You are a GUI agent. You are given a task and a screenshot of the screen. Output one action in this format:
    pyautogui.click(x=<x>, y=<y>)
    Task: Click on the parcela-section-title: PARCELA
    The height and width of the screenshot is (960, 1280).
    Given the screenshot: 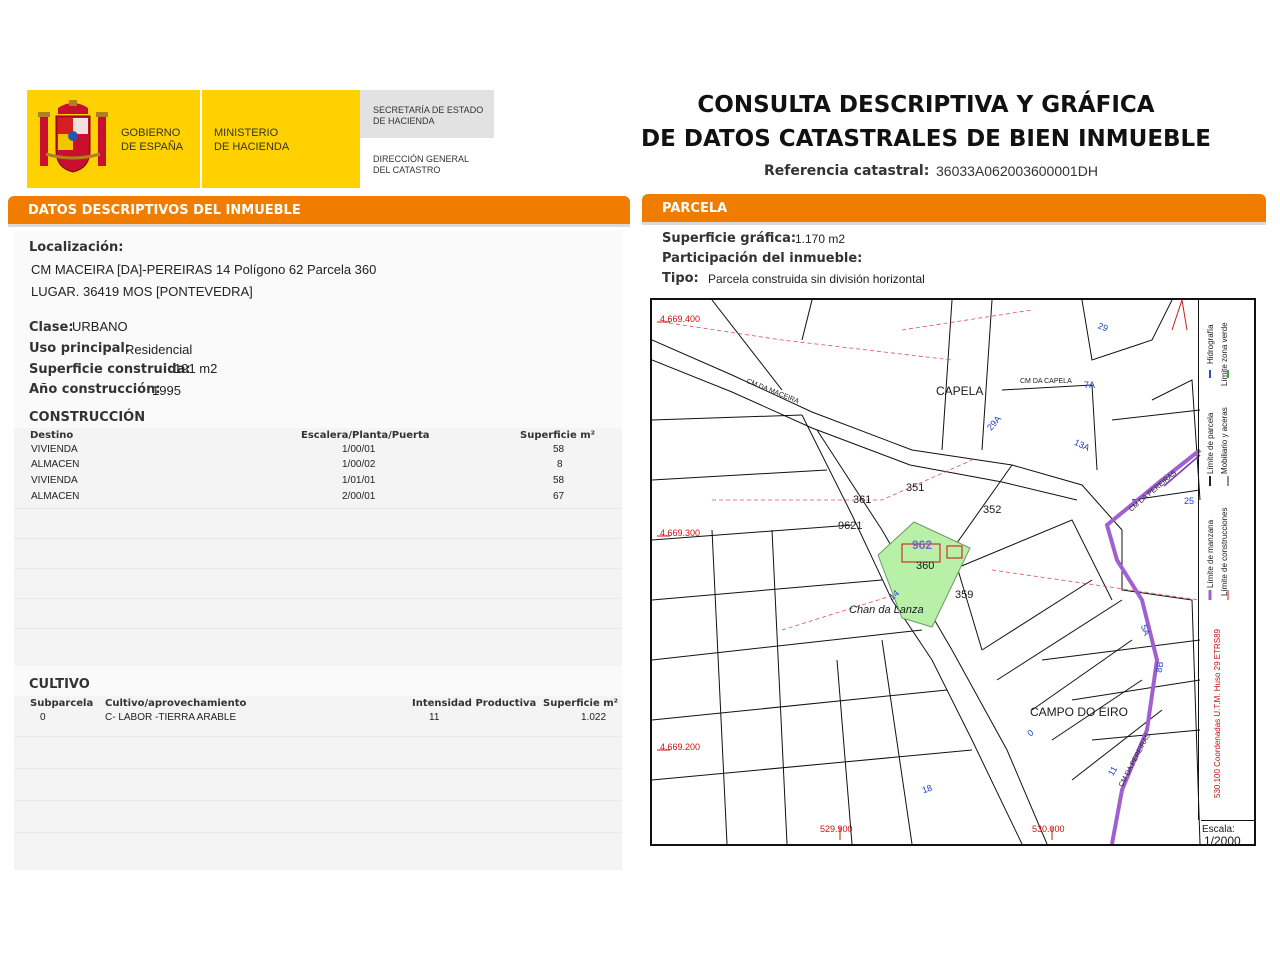 What is the action you would take?
    pyautogui.click(x=695, y=208)
    